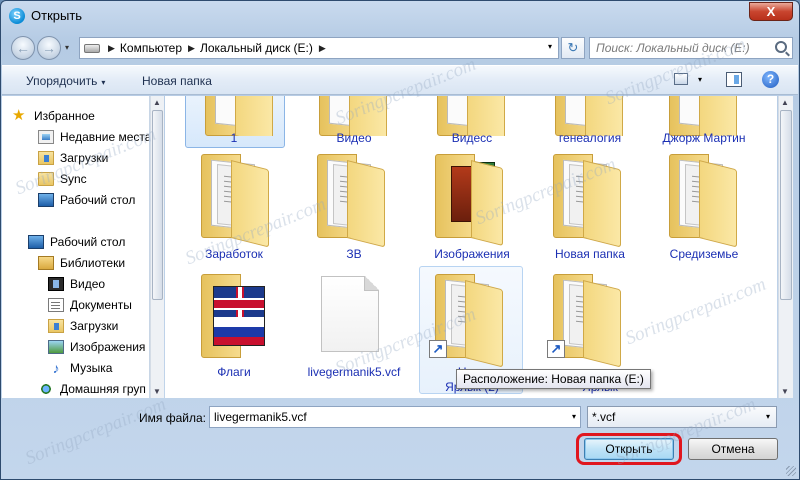 The image size is (800, 480). I want to click on folder-item: Изображения, so click(472, 206).